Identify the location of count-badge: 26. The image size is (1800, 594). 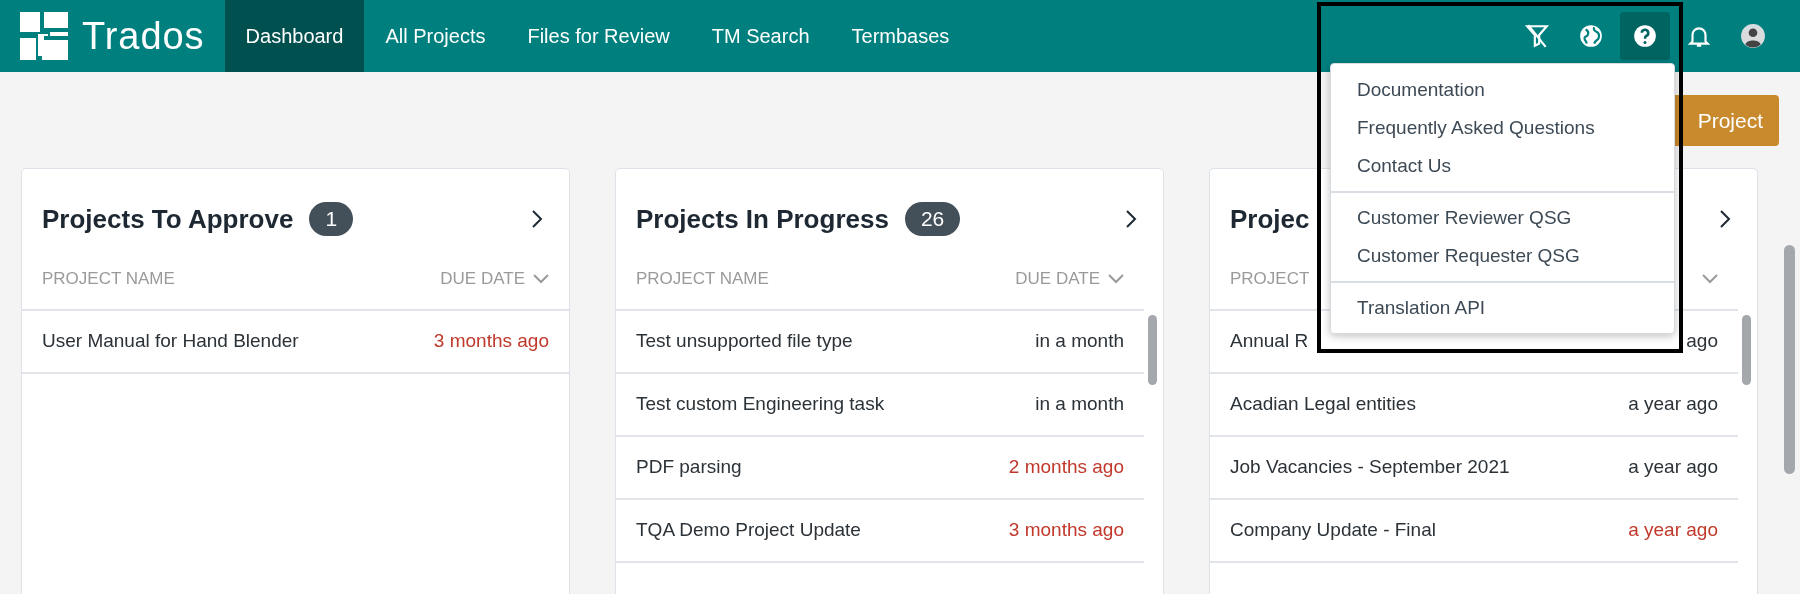
(932, 219).